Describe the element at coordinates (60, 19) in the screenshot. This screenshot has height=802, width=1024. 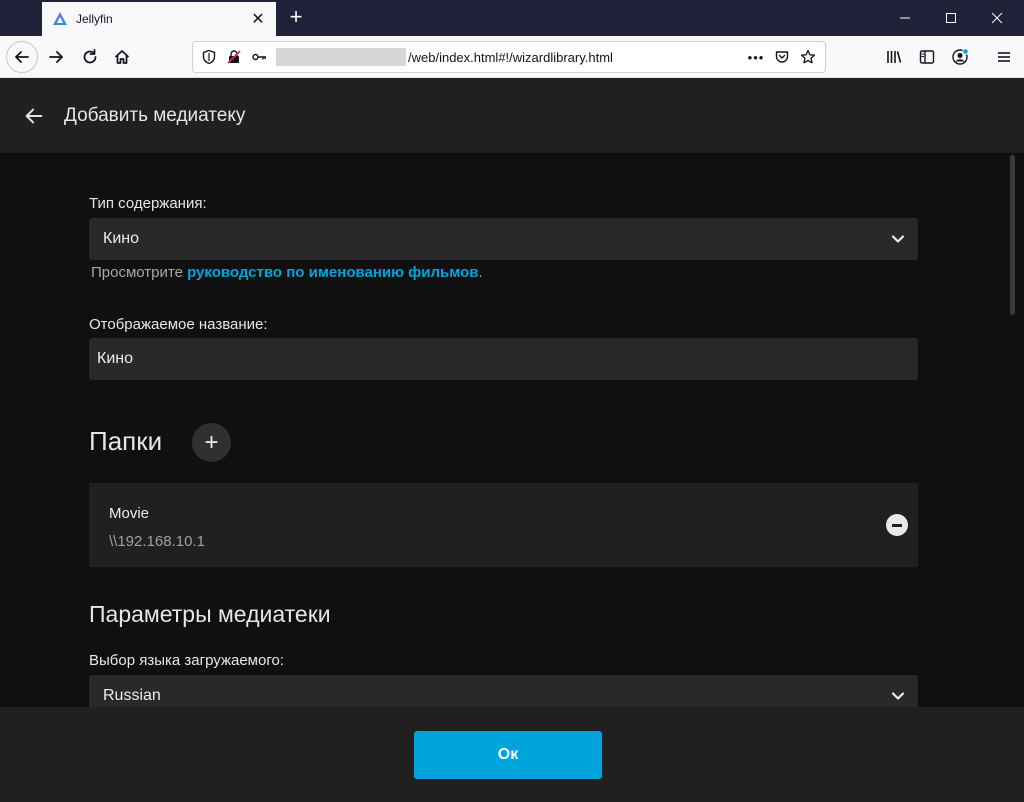
I see `jellyfin-logo-icon` at that location.